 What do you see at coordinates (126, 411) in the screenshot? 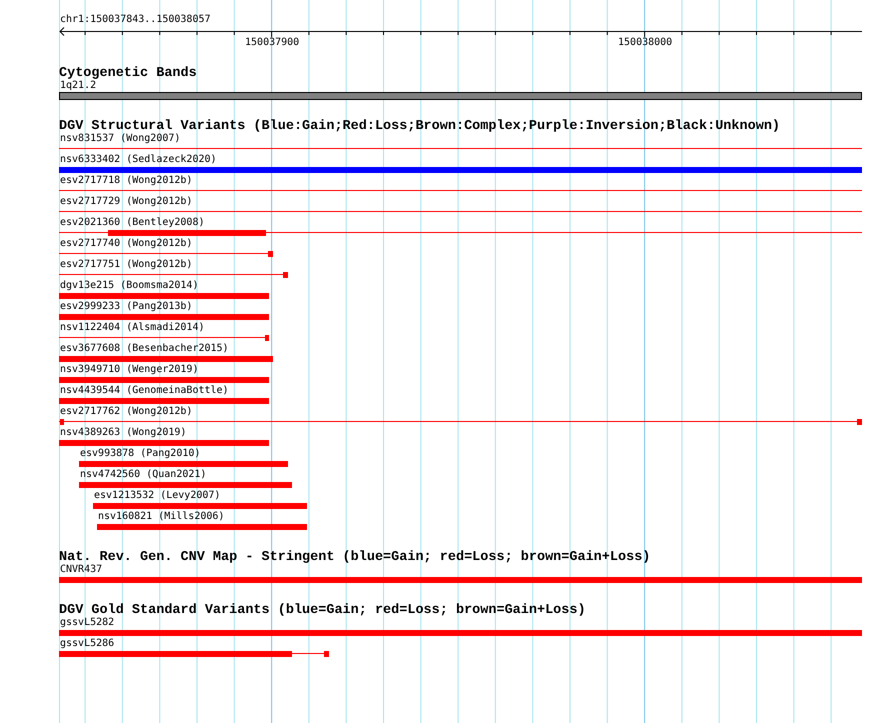
I see `feature-label: esv2717762 (Wong2012b)` at bounding box center [126, 411].